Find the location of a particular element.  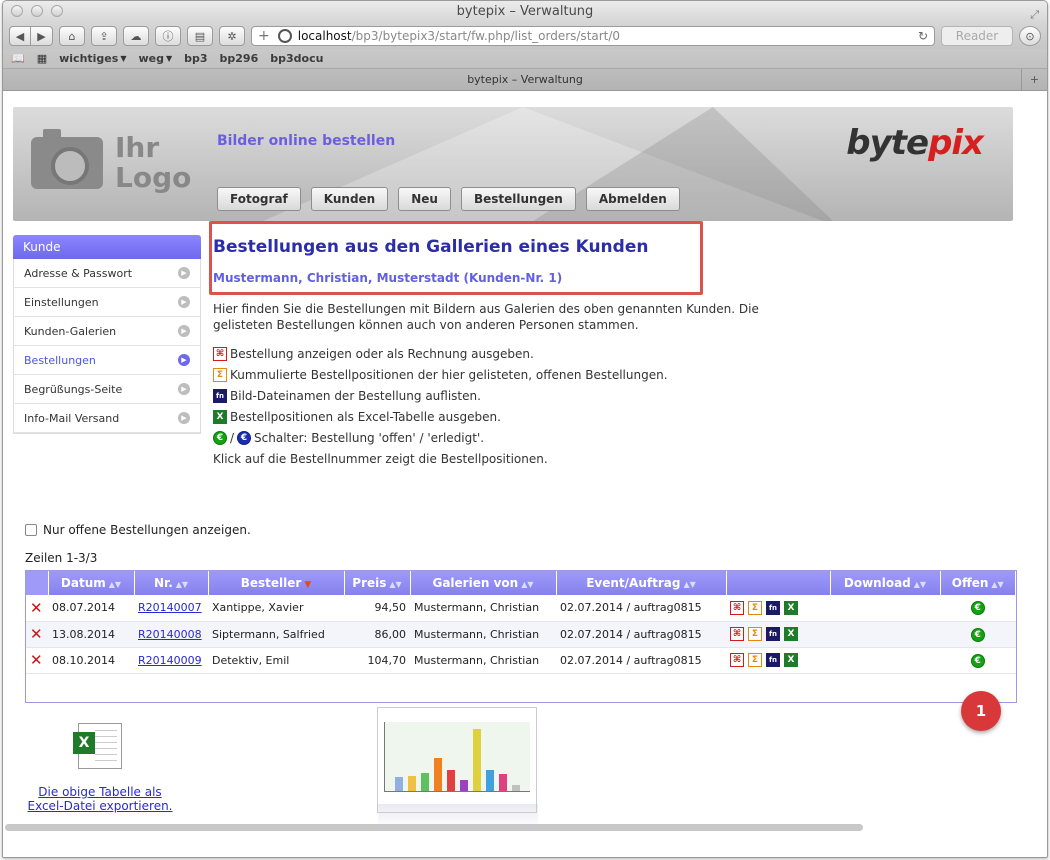

col-besteller: Besteller ▼ is located at coordinates (276, 583).